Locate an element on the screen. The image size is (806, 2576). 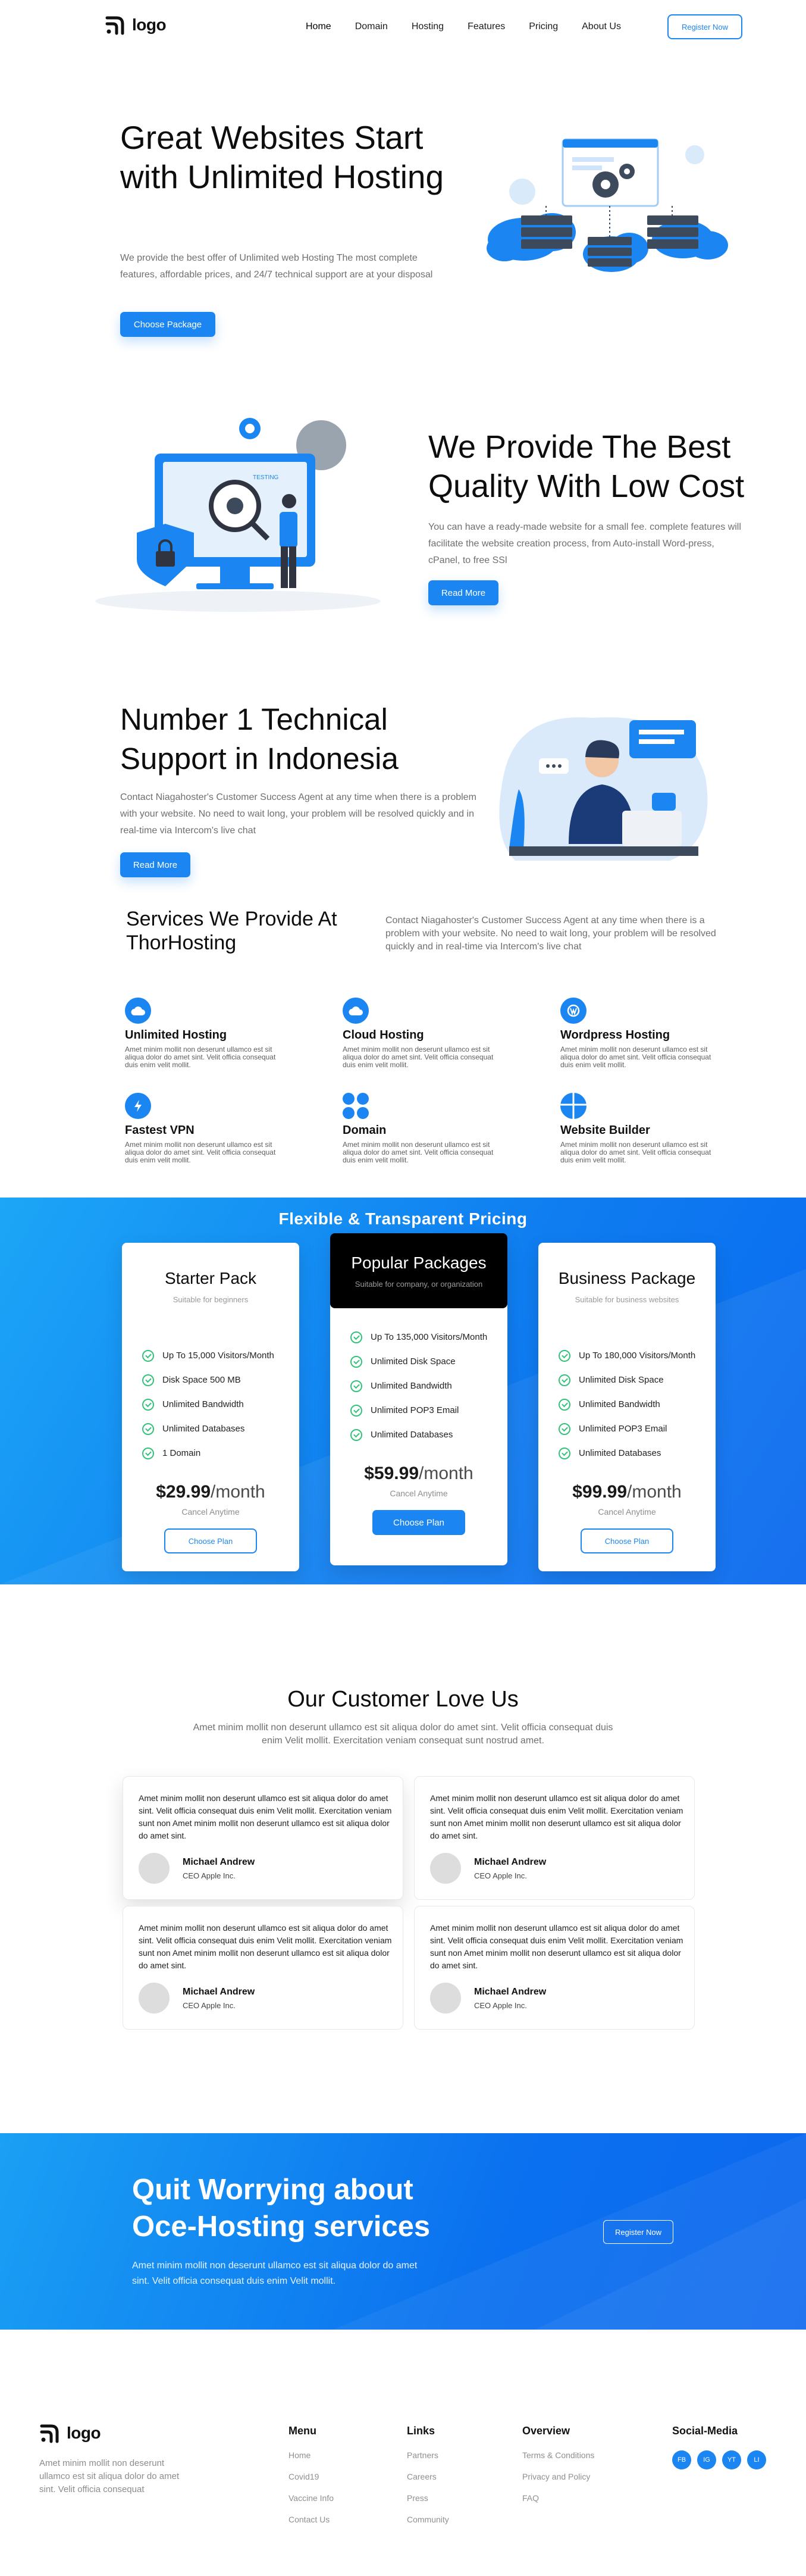
plan-feature: Unlimited Databases is located at coordinates (638, 1453).